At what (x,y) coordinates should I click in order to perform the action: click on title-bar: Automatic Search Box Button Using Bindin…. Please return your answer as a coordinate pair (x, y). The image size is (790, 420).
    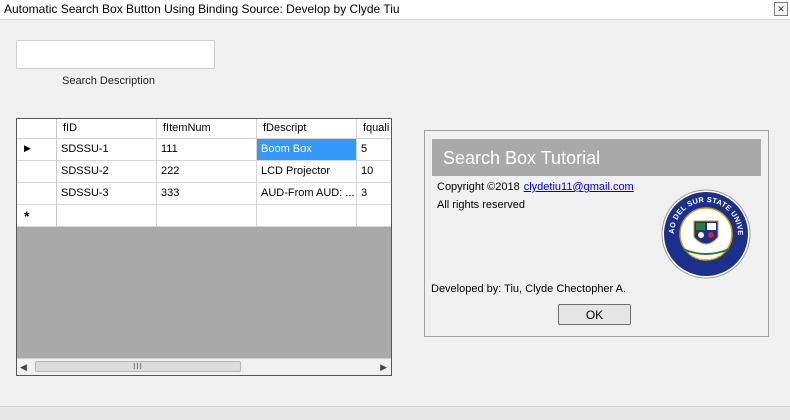
    Looking at the image, I should click on (395, 10).